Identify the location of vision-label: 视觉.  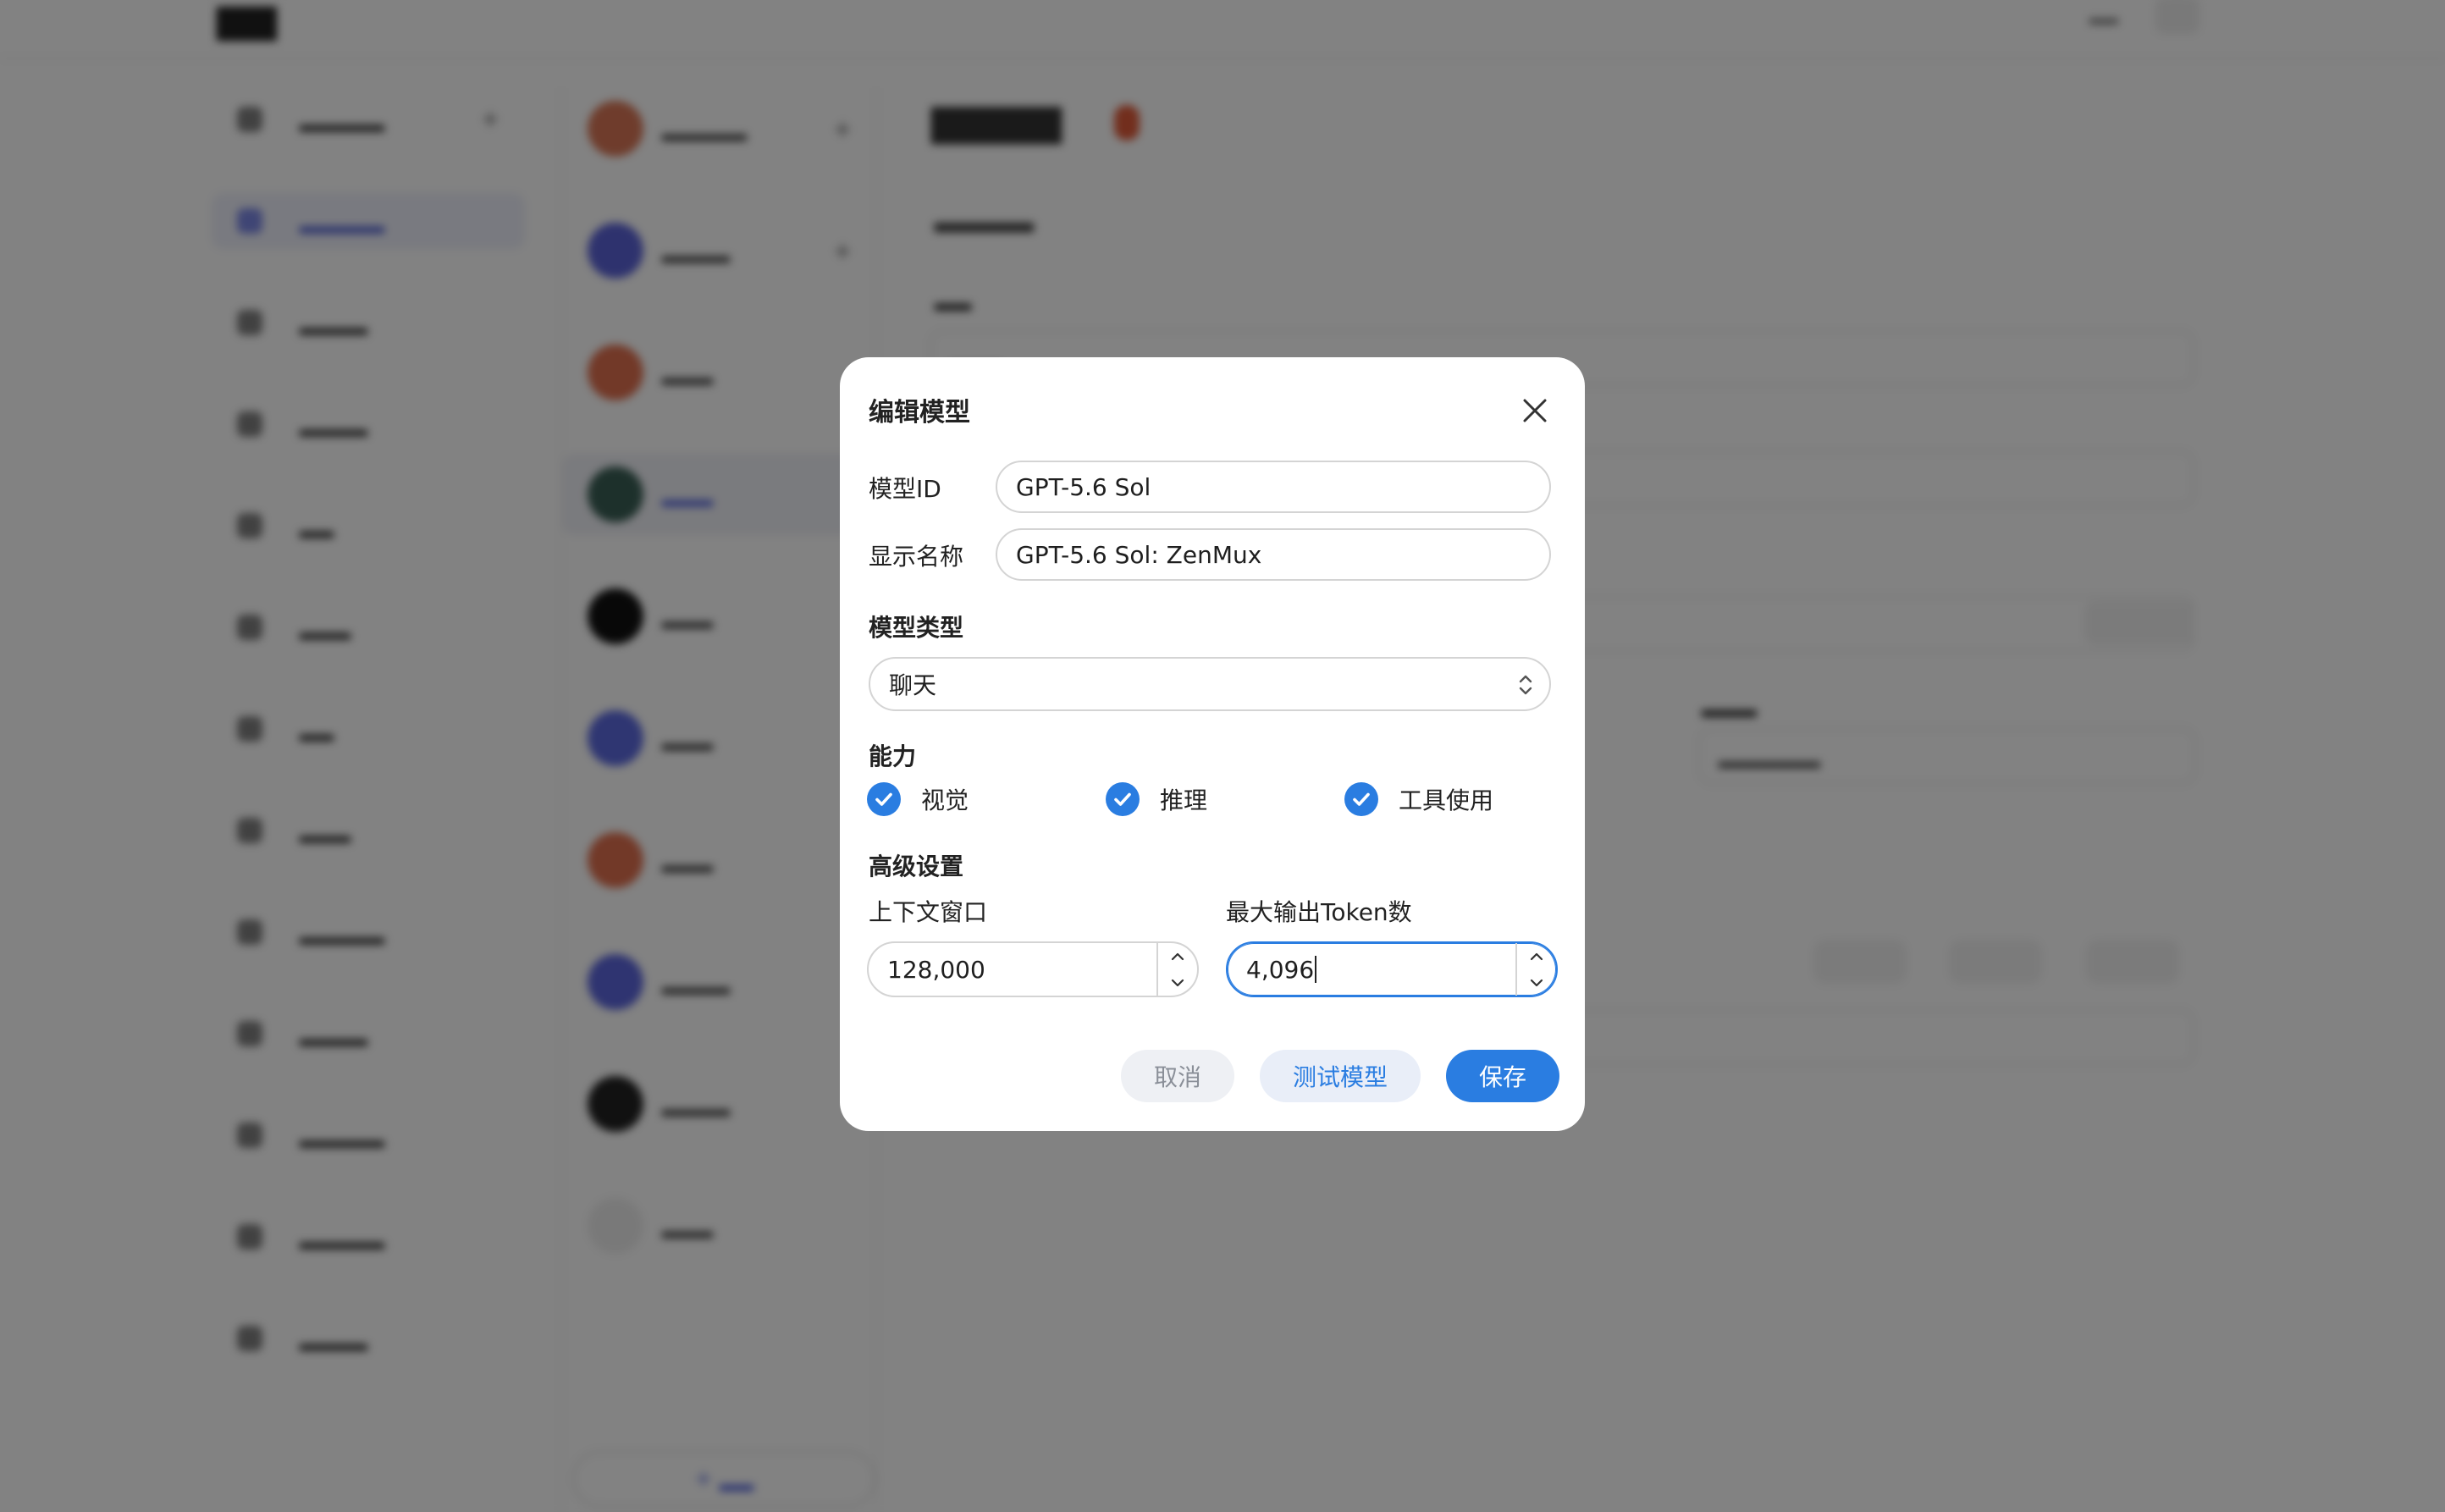
(945, 800).